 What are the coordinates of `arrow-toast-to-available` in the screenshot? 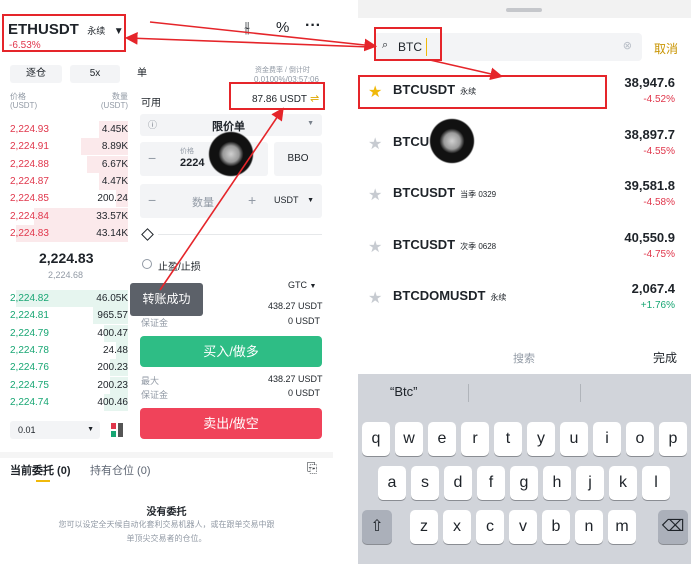 It's located at (221, 199).